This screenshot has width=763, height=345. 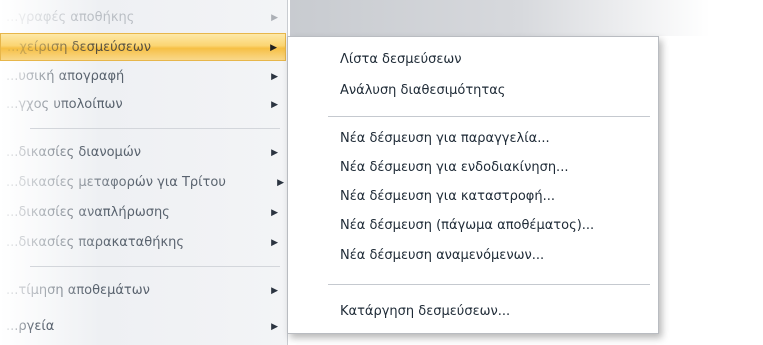 I want to click on menu-item-warehouse-entries: ...γραφές αποθήκης ▶, so click(x=143, y=18).